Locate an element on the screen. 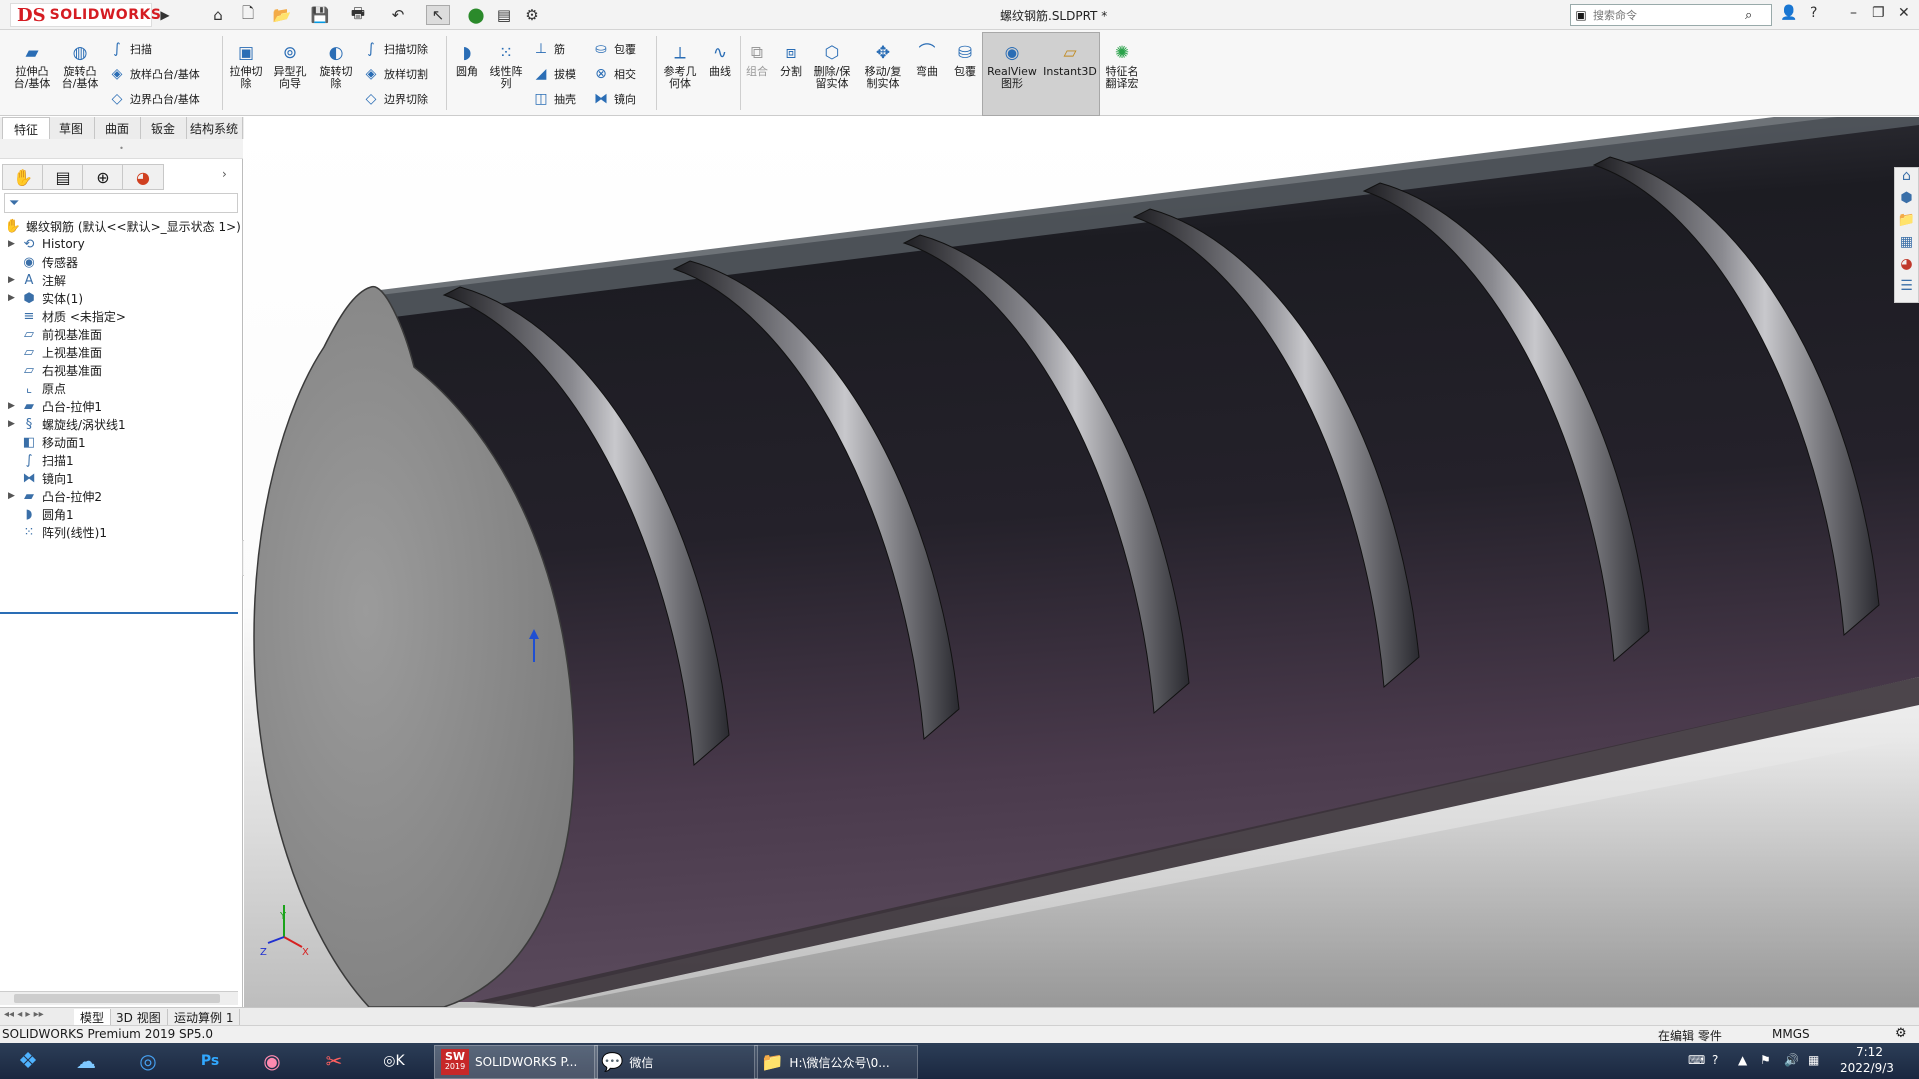 This screenshot has width=1919, height=1079. linear-pattern-button: ⁙ 线性阵 列 is located at coordinates (506, 66).